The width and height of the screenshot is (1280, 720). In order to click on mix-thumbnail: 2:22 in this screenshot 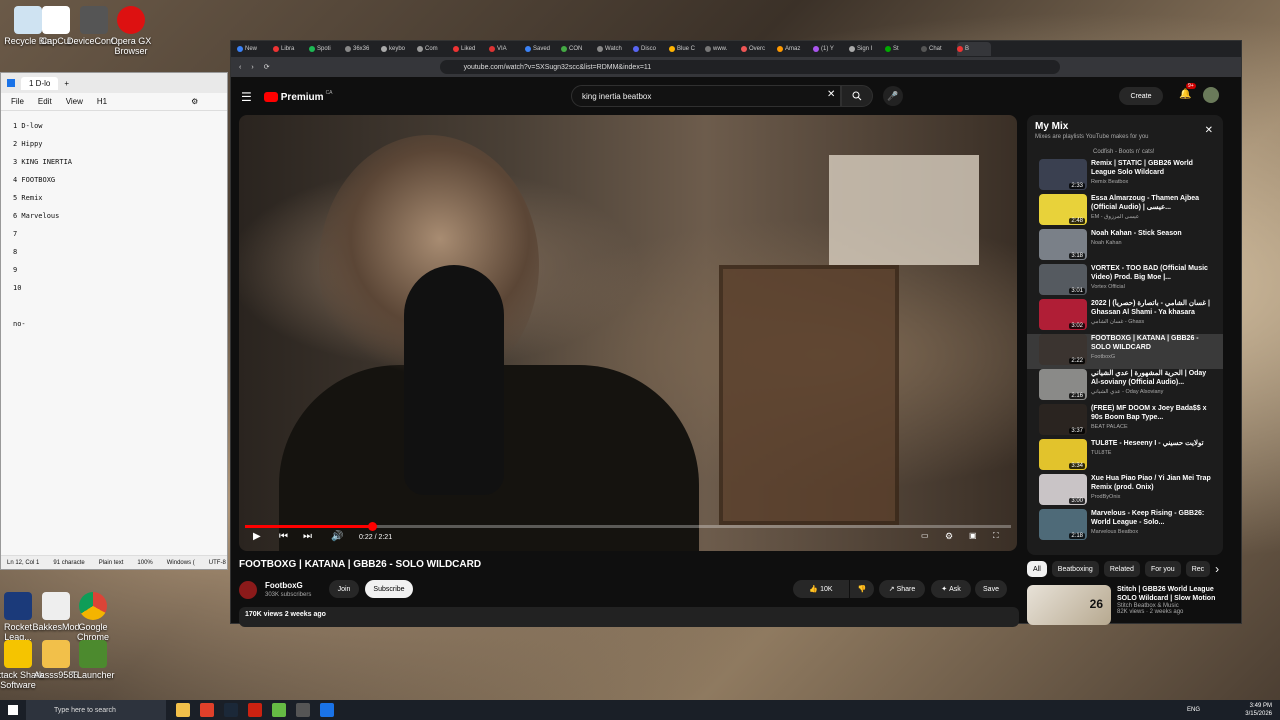, I will do `click(1063, 349)`.